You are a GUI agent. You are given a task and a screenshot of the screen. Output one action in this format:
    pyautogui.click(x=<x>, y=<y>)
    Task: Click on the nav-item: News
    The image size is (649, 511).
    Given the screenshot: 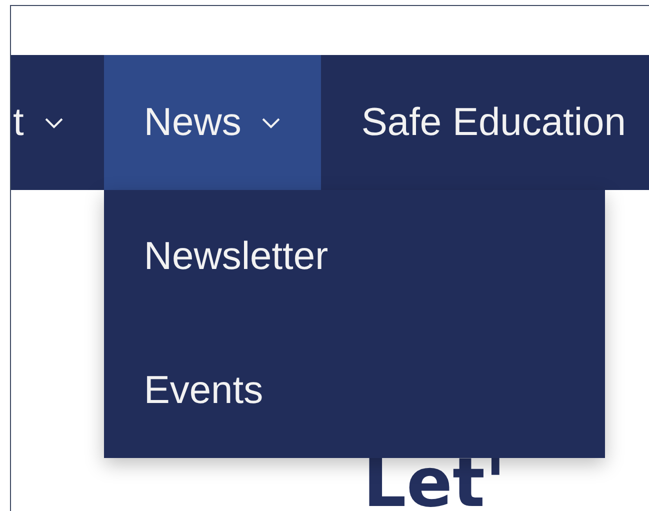 What is the action you would take?
    pyautogui.click(x=213, y=122)
    